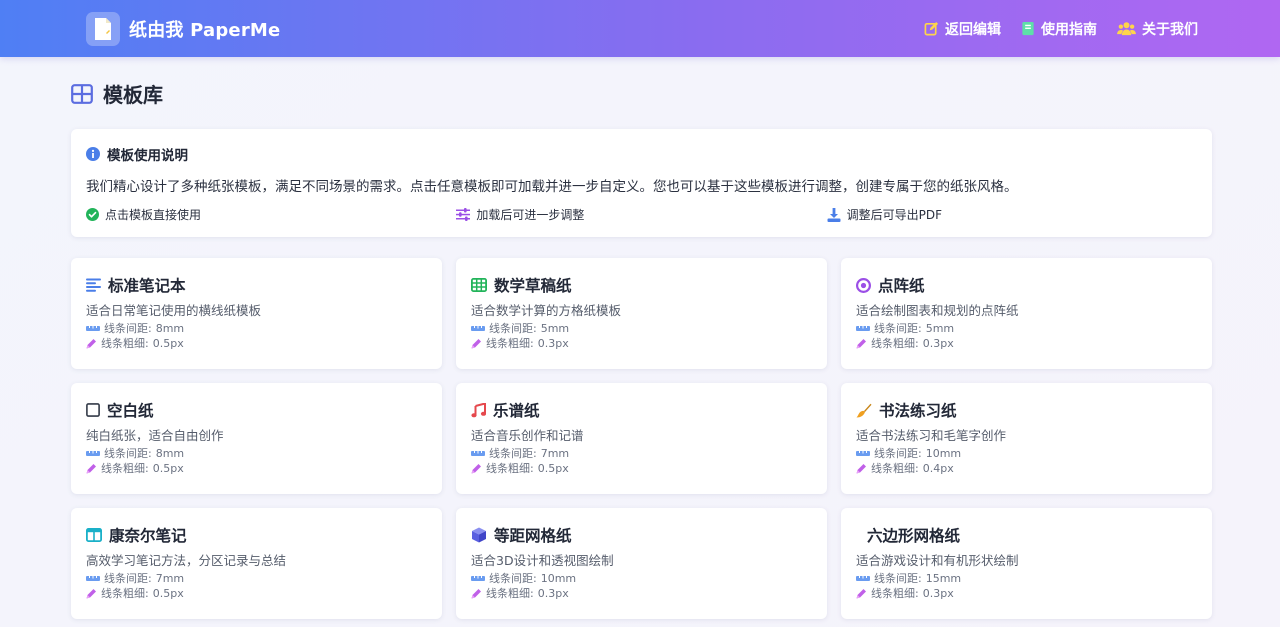 This screenshot has width=1280, height=627. Describe the element at coordinates (256, 438) in the screenshot. I see `template-card-blank: 空白纸 纯白纸张，适合自由创作 线条间距: 8mm 线条粗细: 0.5px` at that location.